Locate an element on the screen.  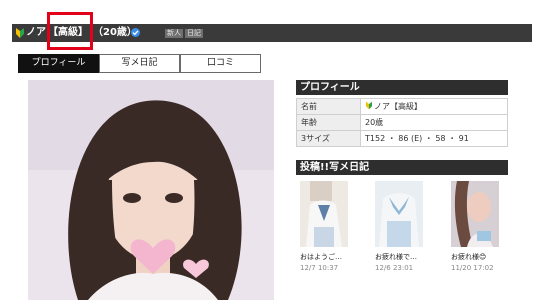
diary-date: 11/20 17:02 is located at coordinates (472, 268).